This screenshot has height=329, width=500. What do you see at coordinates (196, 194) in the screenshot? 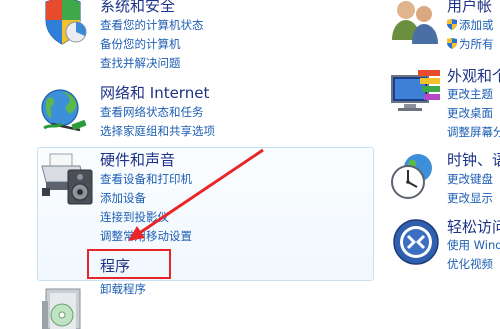
I see `annotation-arrow` at bounding box center [196, 194].